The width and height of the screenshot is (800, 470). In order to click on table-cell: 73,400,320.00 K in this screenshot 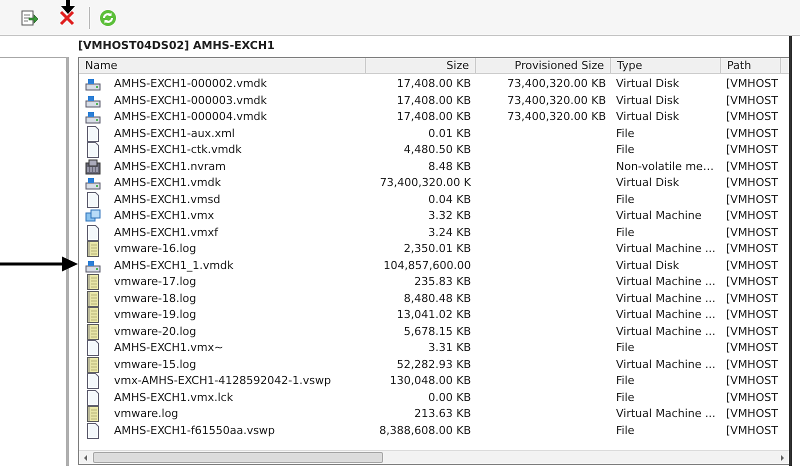, I will do `click(425, 182)`.